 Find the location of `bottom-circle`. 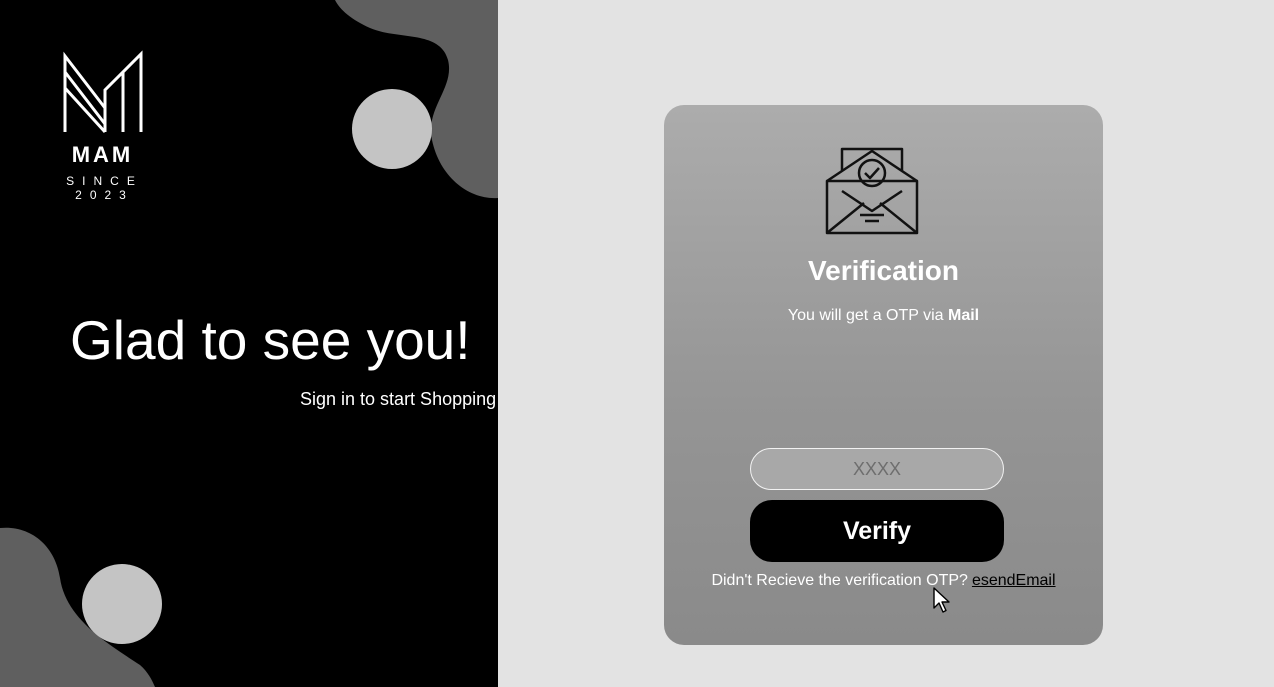

bottom-circle is located at coordinates (122, 604).